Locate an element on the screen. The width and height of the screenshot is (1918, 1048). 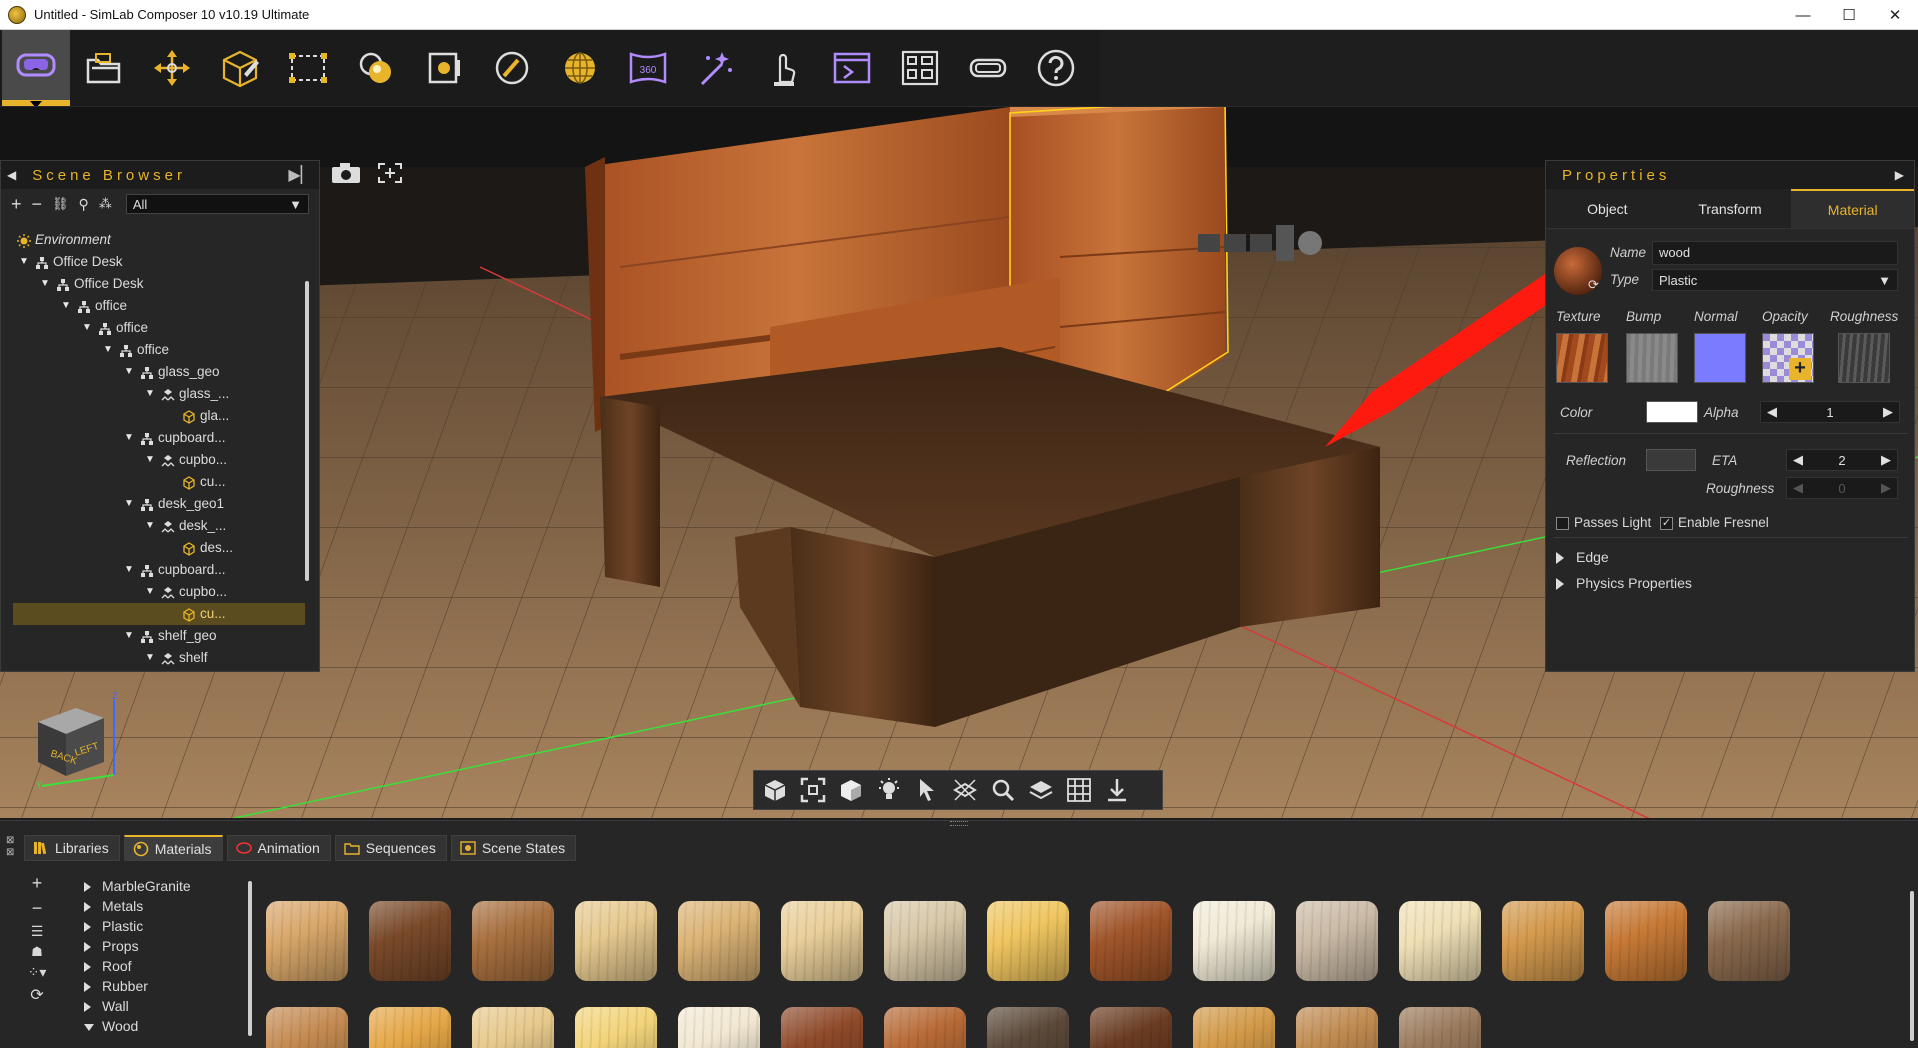
reflection-color-picker is located at coordinates (1671, 460).